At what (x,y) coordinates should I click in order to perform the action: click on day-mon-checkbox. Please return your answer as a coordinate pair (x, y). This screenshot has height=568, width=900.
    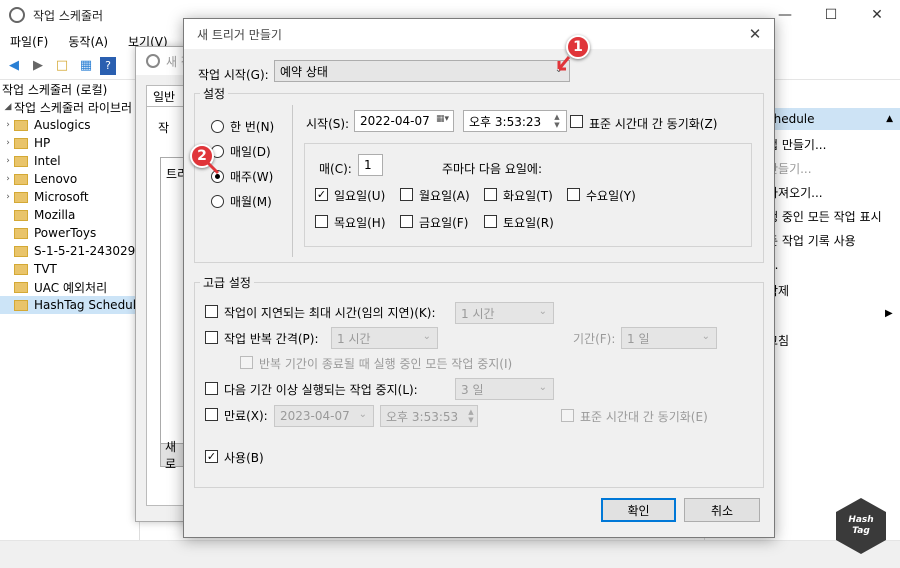
    Looking at the image, I should click on (406, 194).